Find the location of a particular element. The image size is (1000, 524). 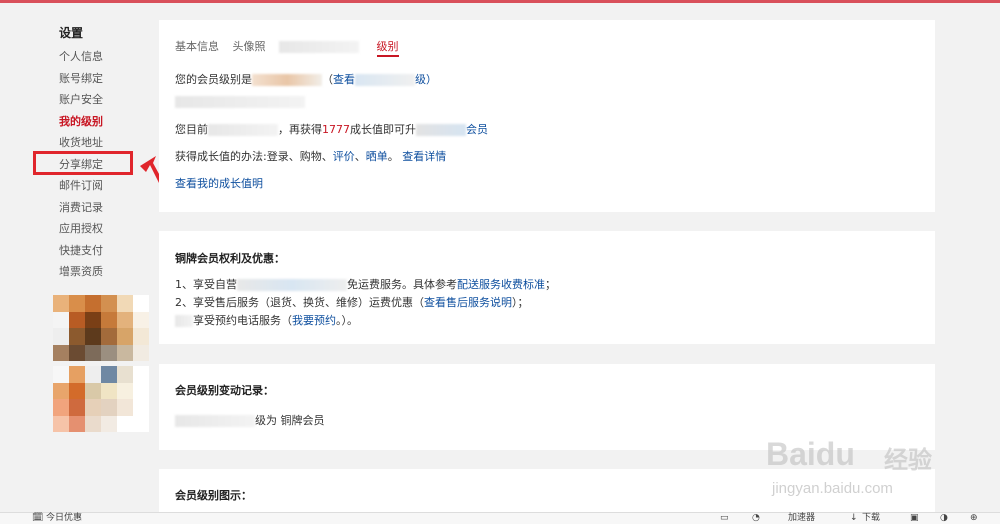

benefit-3-end: 。）。 is located at coordinates (347, 320).